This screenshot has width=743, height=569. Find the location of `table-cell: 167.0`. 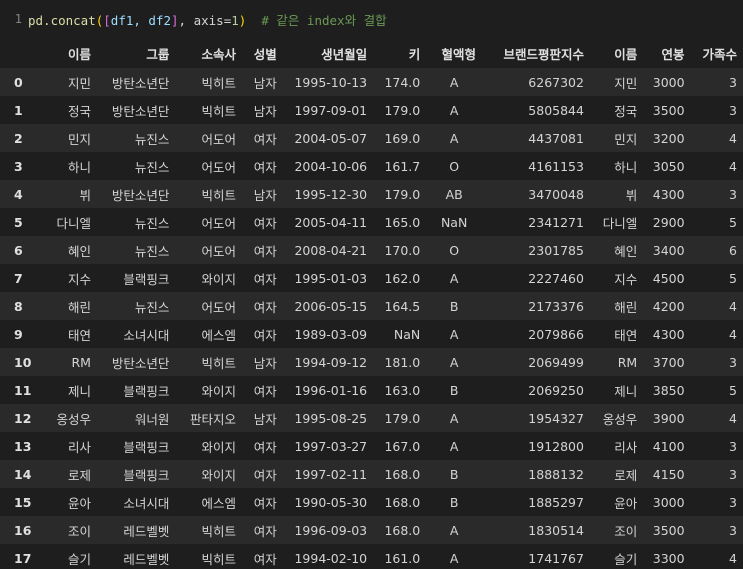

table-cell: 167.0 is located at coordinates (402, 446).